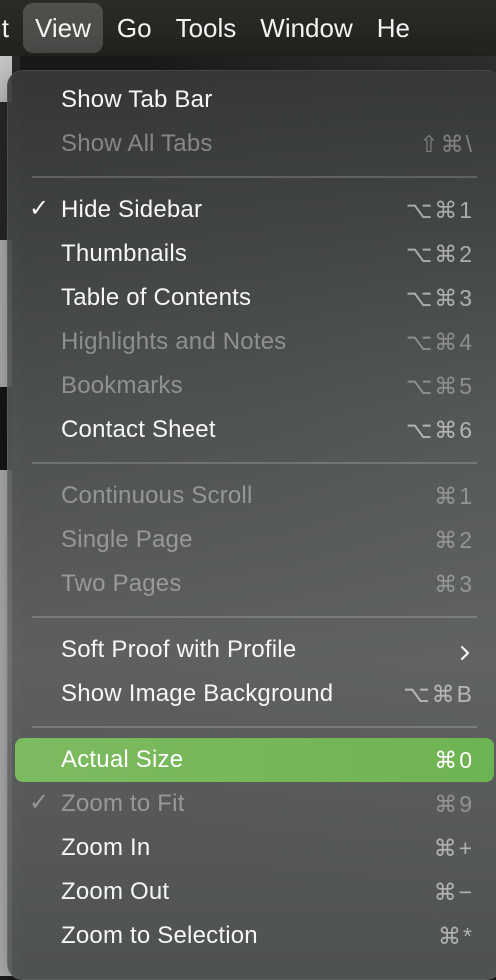 The width and height of the screenshot is (496, 980). Describe the element at coordinates (206, 28) in the screenshot. I see `menubar-item-tools: Tools` at that location.